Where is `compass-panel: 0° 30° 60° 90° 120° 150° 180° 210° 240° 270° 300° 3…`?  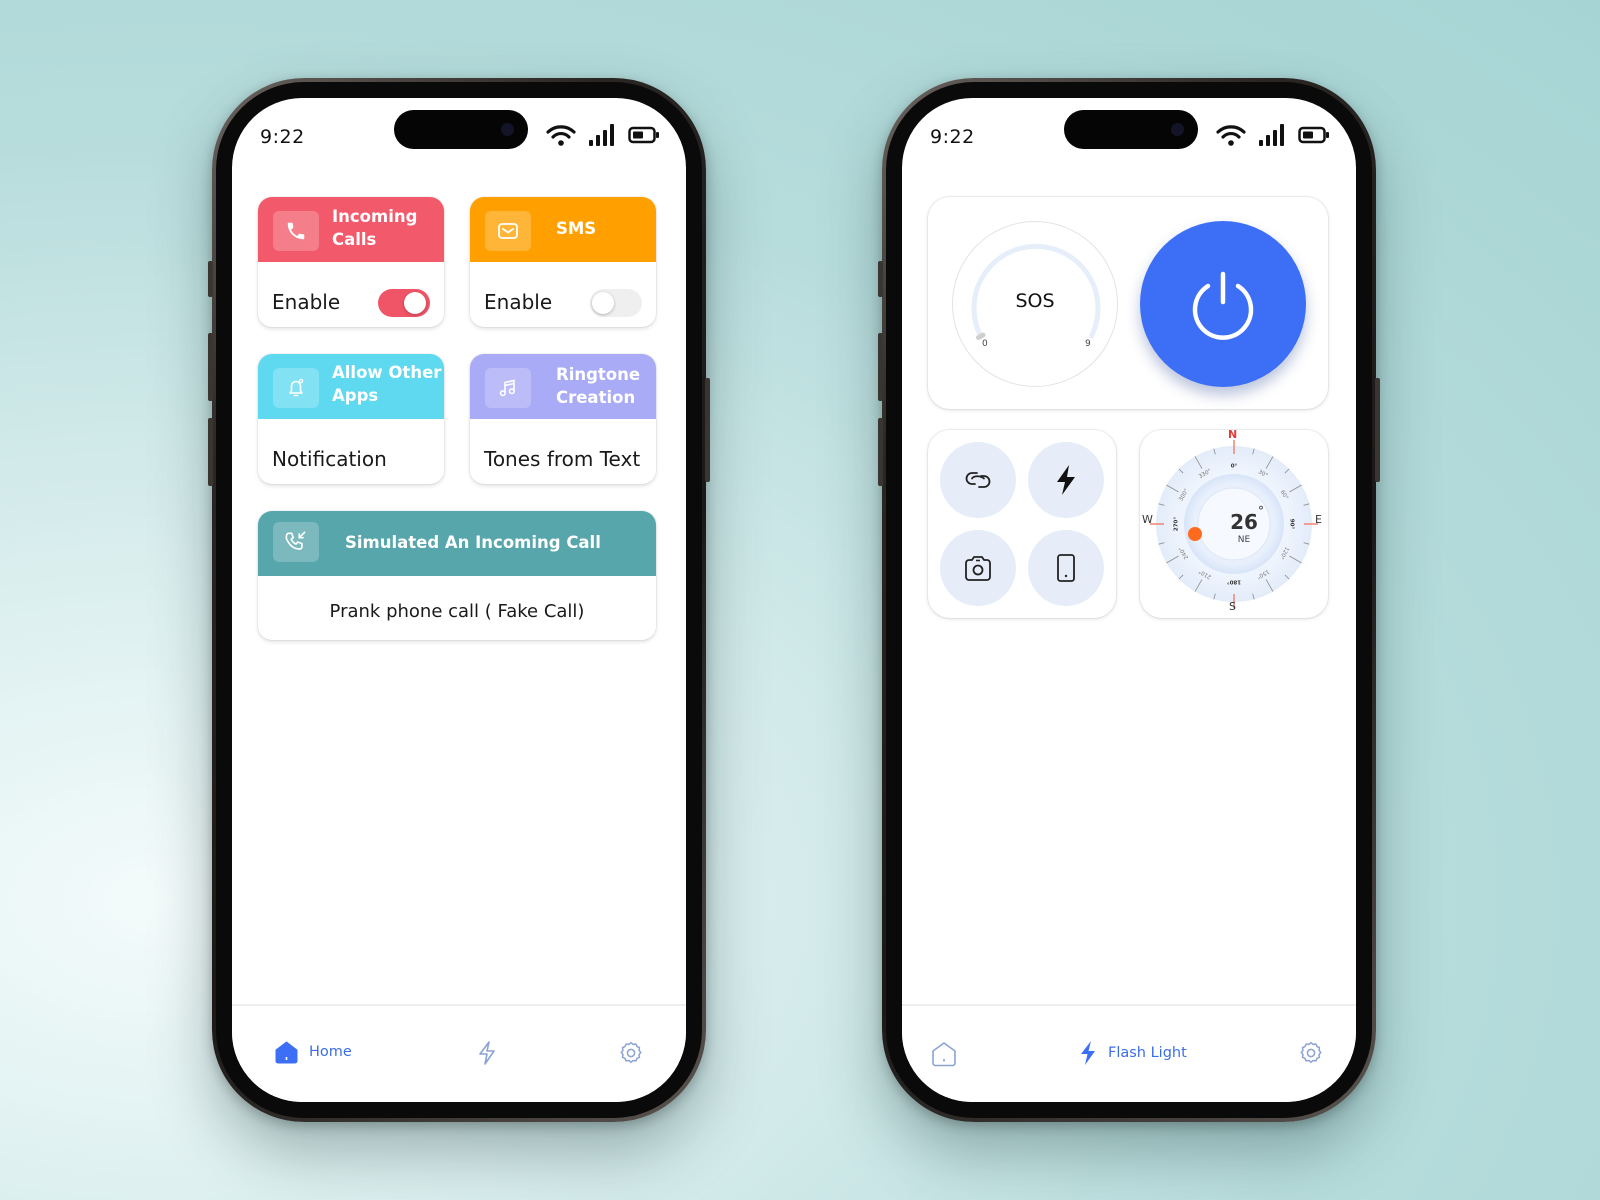 compass-panel: 0° 30° 60° 90° 120° 150° 180° 210° 240° 270° 300° 3… is located at coordinates (1234, 523).